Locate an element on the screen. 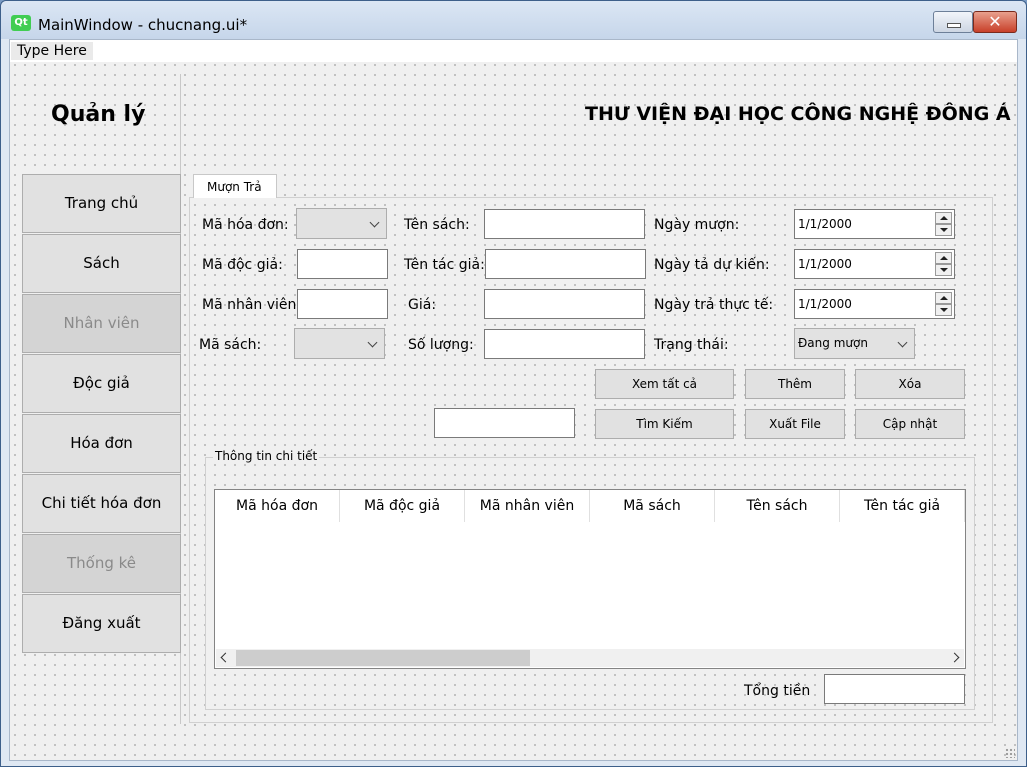  sidebar-item-invoice-details: Chi tiết hóa đơn is located at coordinates (101, 503).